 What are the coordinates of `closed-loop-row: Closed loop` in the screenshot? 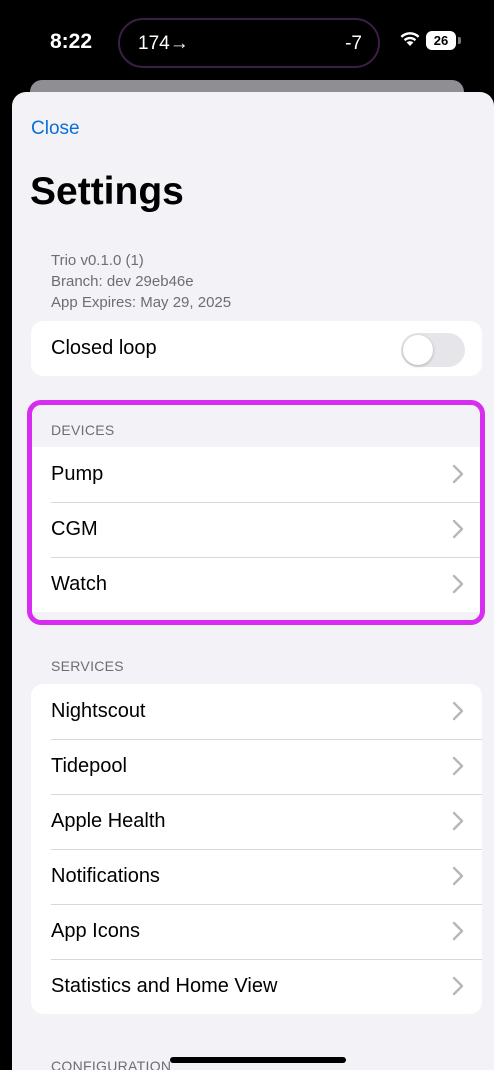 It's located at (256, 348).